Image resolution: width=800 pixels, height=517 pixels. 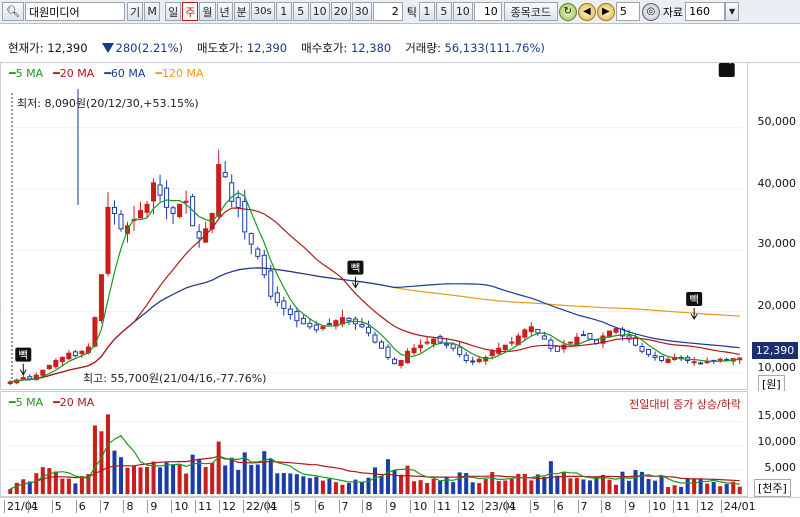 I want to click on chevron-down-icon: ▼, so click(x=732, y=11).